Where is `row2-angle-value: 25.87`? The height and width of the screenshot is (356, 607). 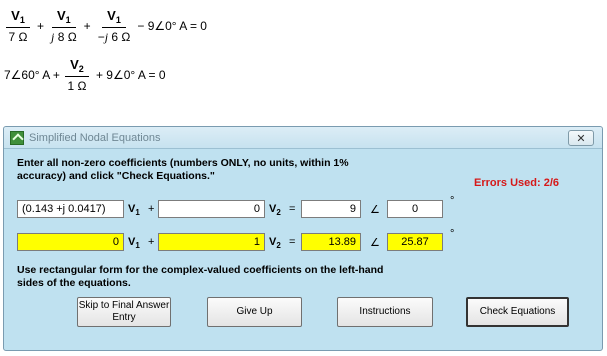
row2-angle-value: 25.87 is located at coordinates (415, 242).